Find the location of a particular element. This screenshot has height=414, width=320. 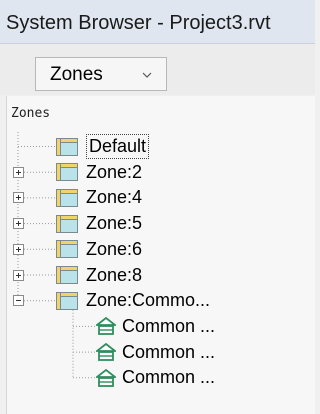

tree-item-label: Zone:5 is located at coordinates (114, 223).